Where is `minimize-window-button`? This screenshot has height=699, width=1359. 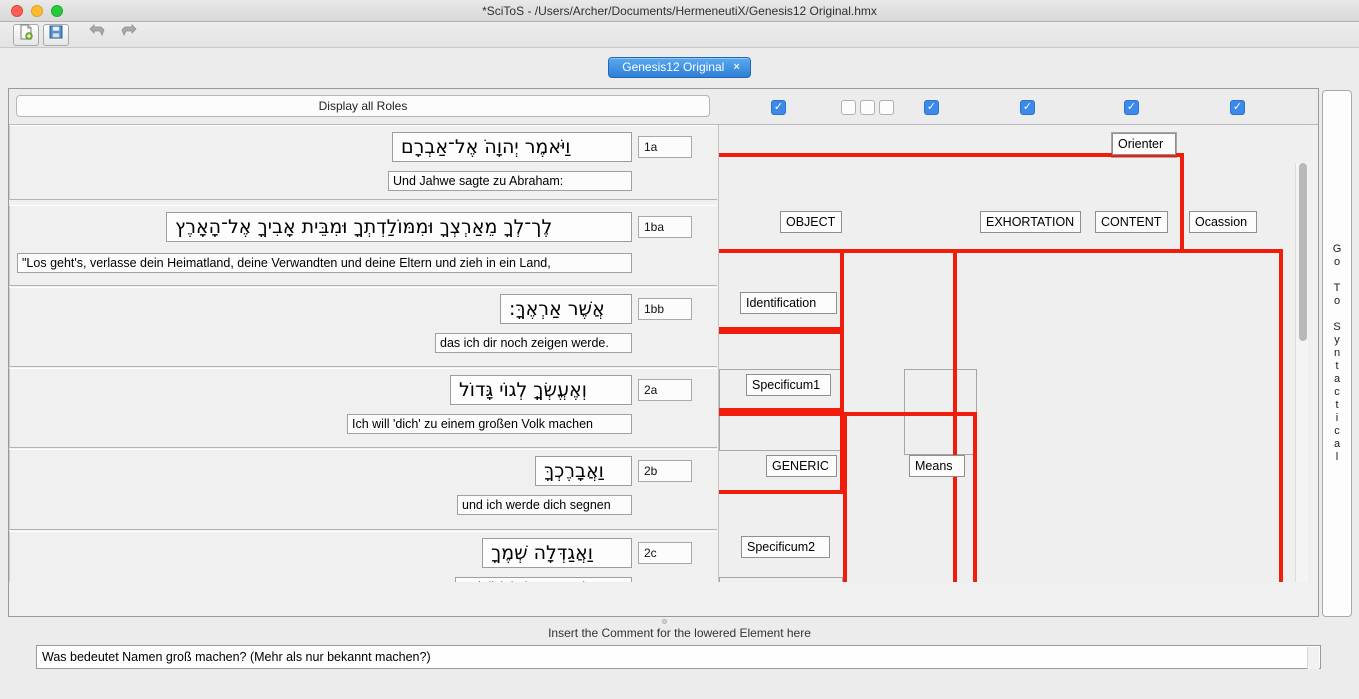 minimize-window-button is located at coordinates (37, 10).